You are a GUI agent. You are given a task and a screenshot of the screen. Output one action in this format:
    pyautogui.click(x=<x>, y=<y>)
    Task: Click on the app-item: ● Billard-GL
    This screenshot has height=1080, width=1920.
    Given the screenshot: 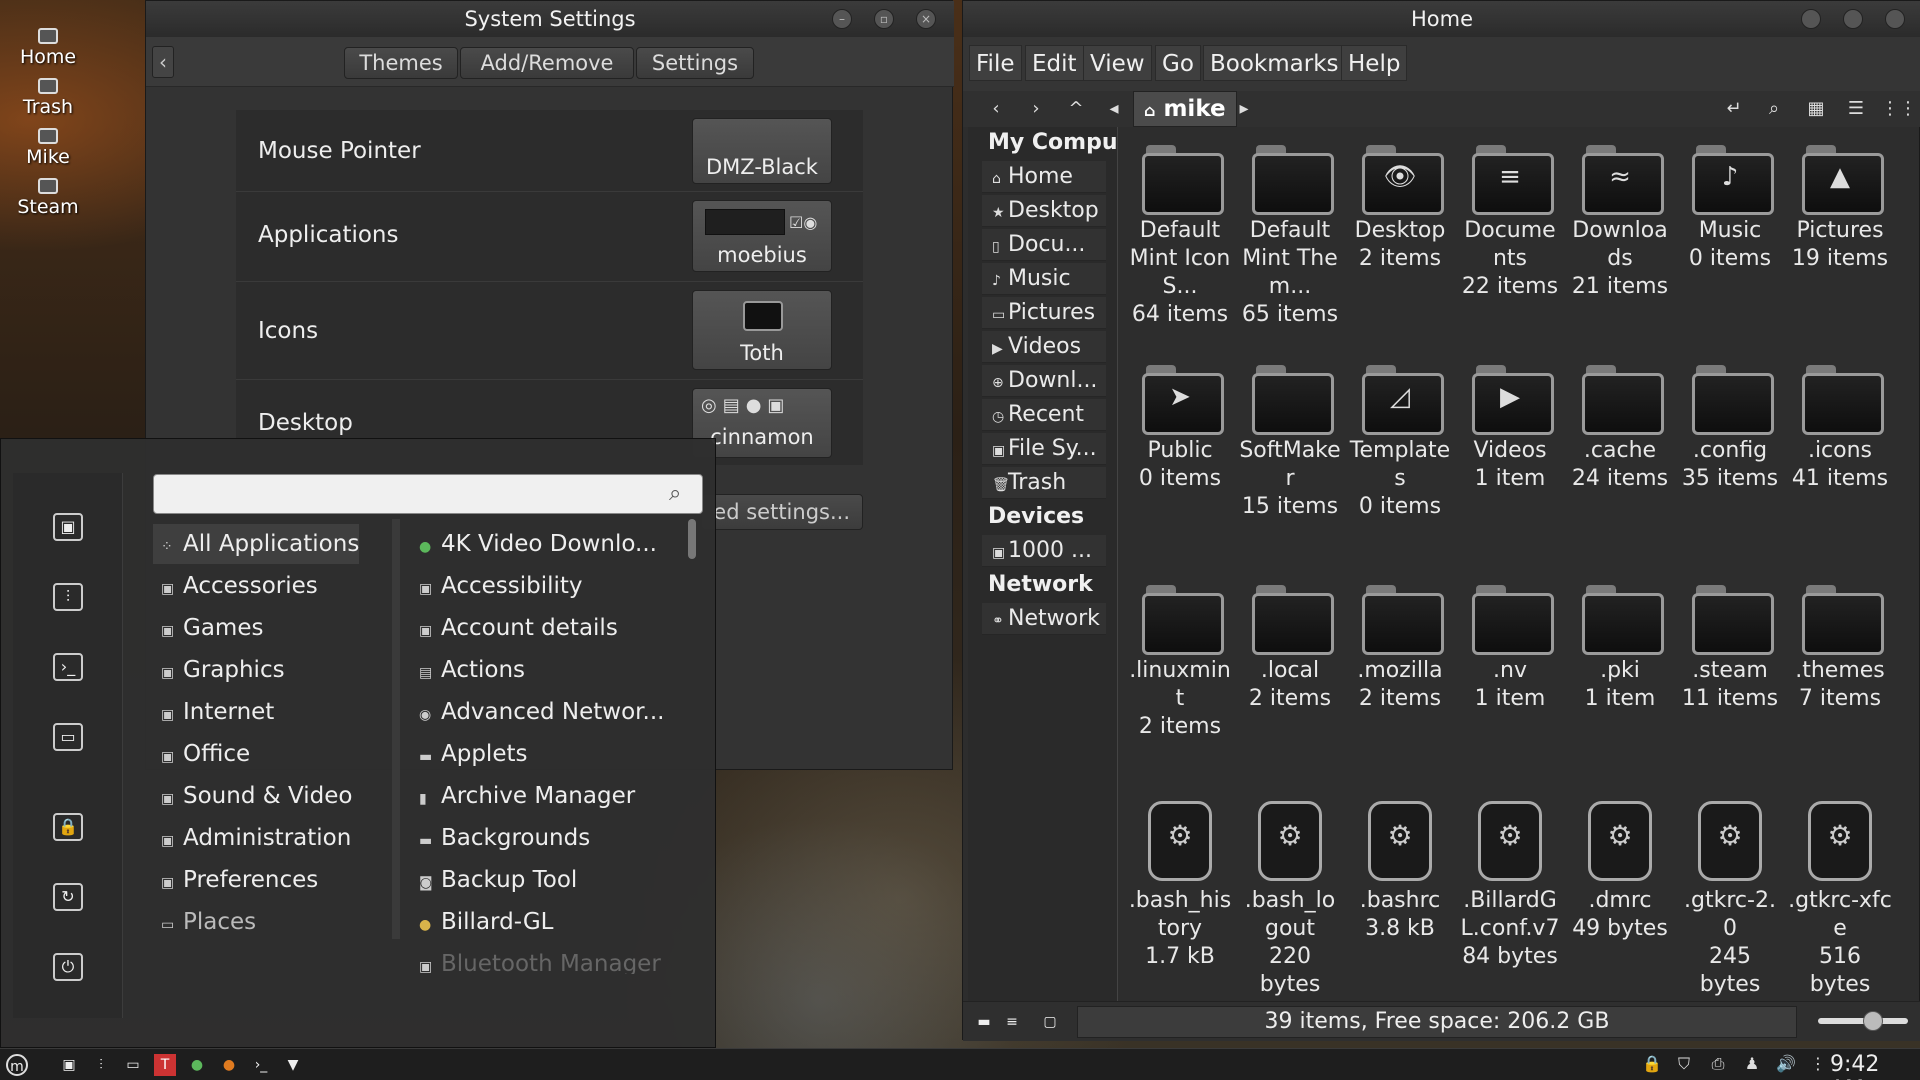 What is the action you would take?
    pyautogui.click(x=486, y=922)
    